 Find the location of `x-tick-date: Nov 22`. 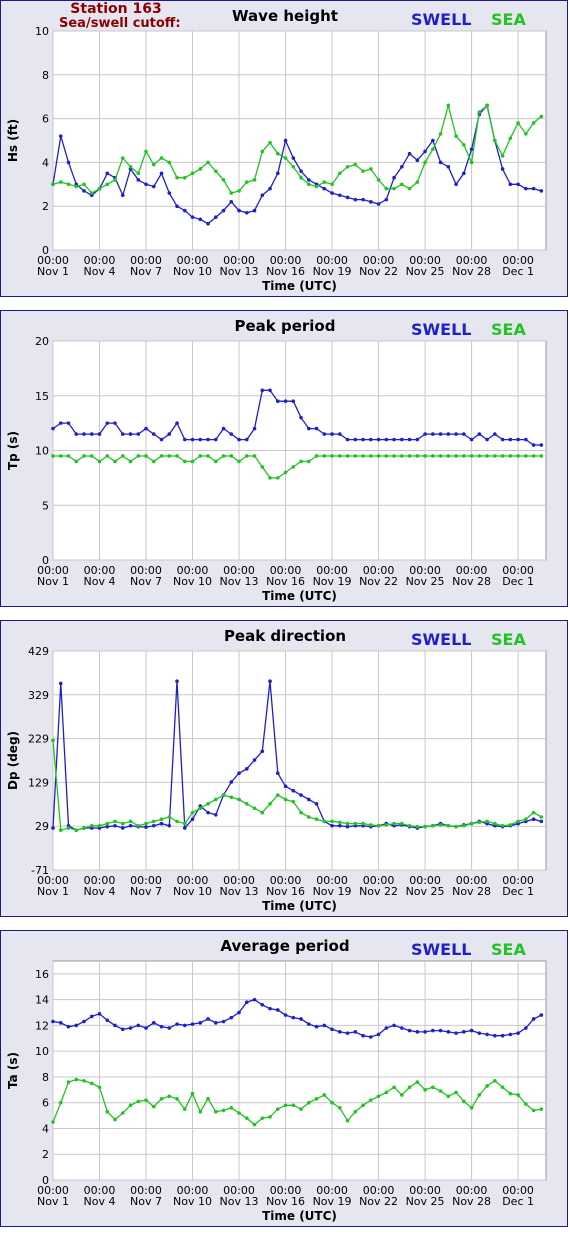

x-tick-date: Nov 22 is located at coordinates (378, 581).